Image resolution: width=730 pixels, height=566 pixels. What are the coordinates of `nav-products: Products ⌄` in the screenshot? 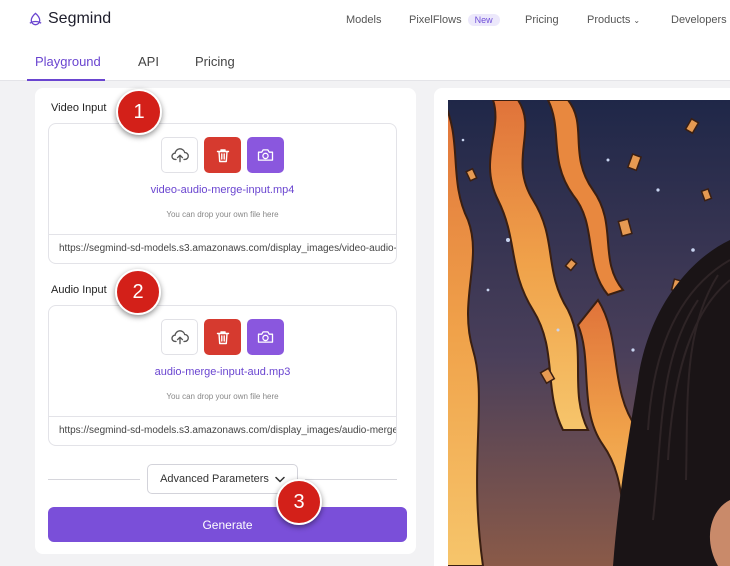 It's located at (613, 20).